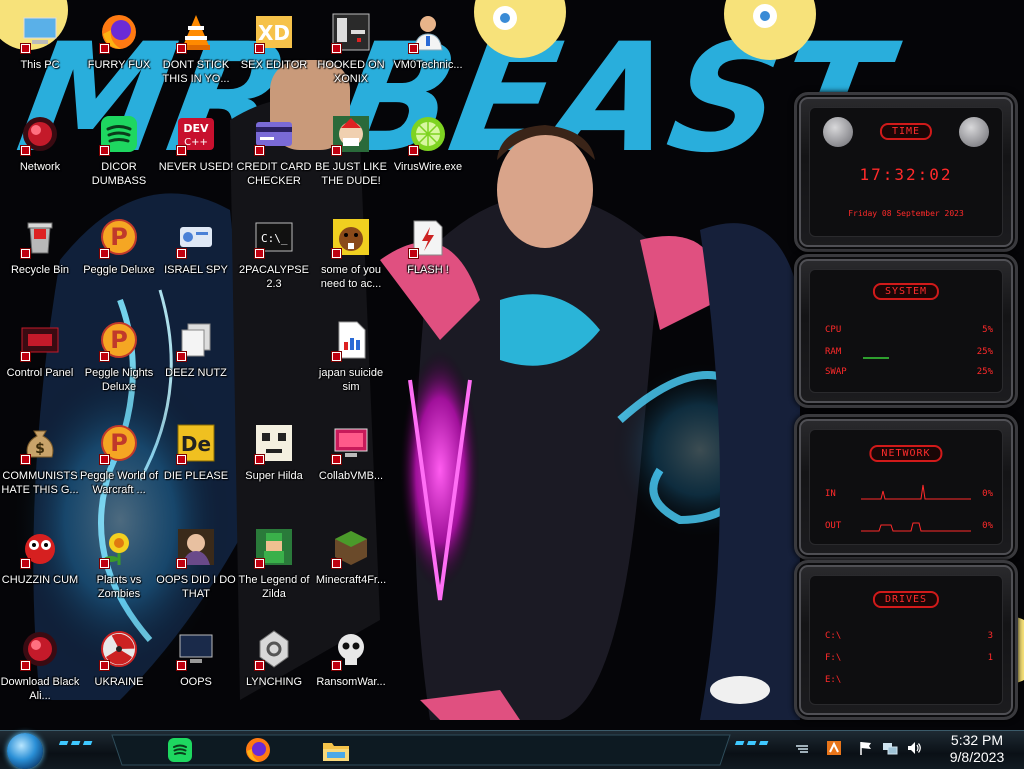  I want to click on desktop-icon: OOPS DID I DO THAT, so click(196, 569).